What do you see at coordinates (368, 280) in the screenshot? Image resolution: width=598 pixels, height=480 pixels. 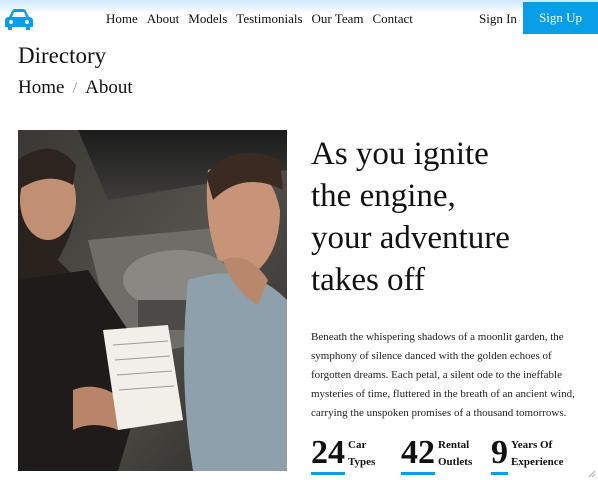 I see `headline-line: takes off` at bounding box center [368, 280].